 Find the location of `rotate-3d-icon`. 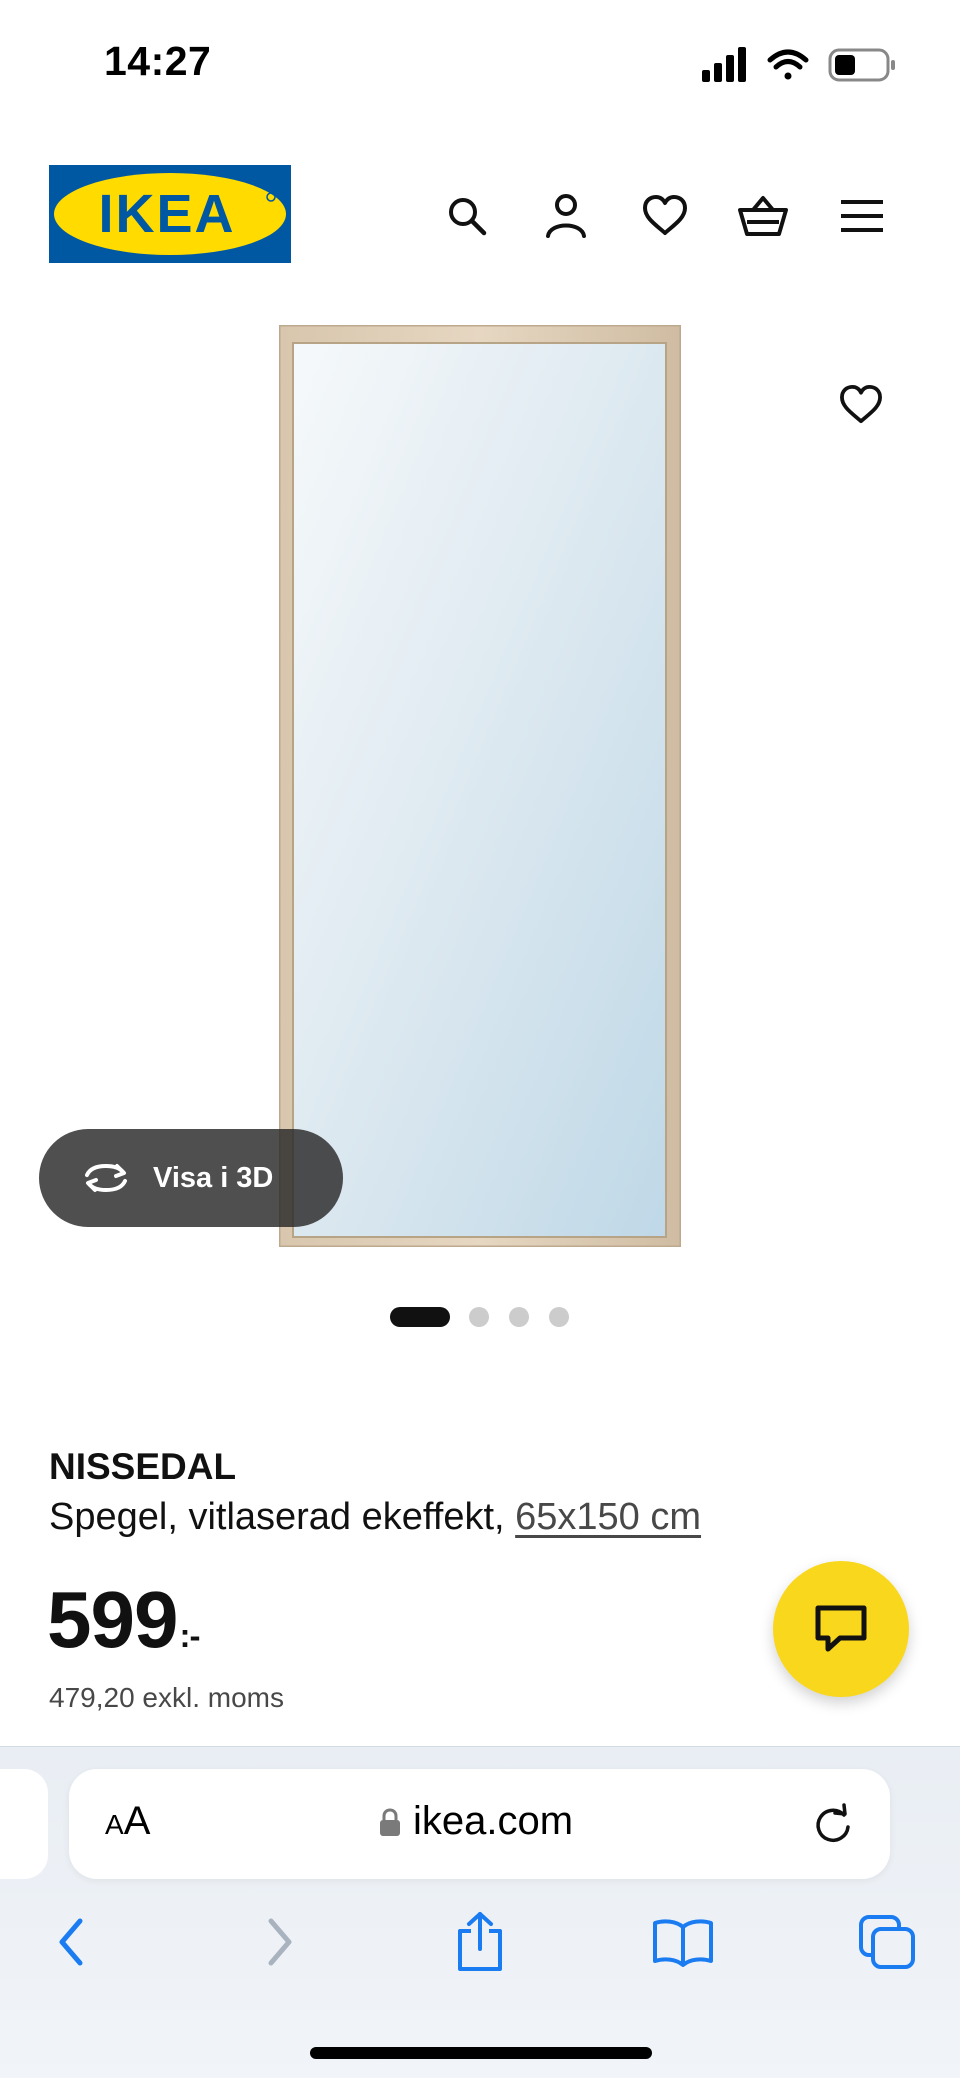

rotate-3d-icon is located at coordinates (106, 1178).